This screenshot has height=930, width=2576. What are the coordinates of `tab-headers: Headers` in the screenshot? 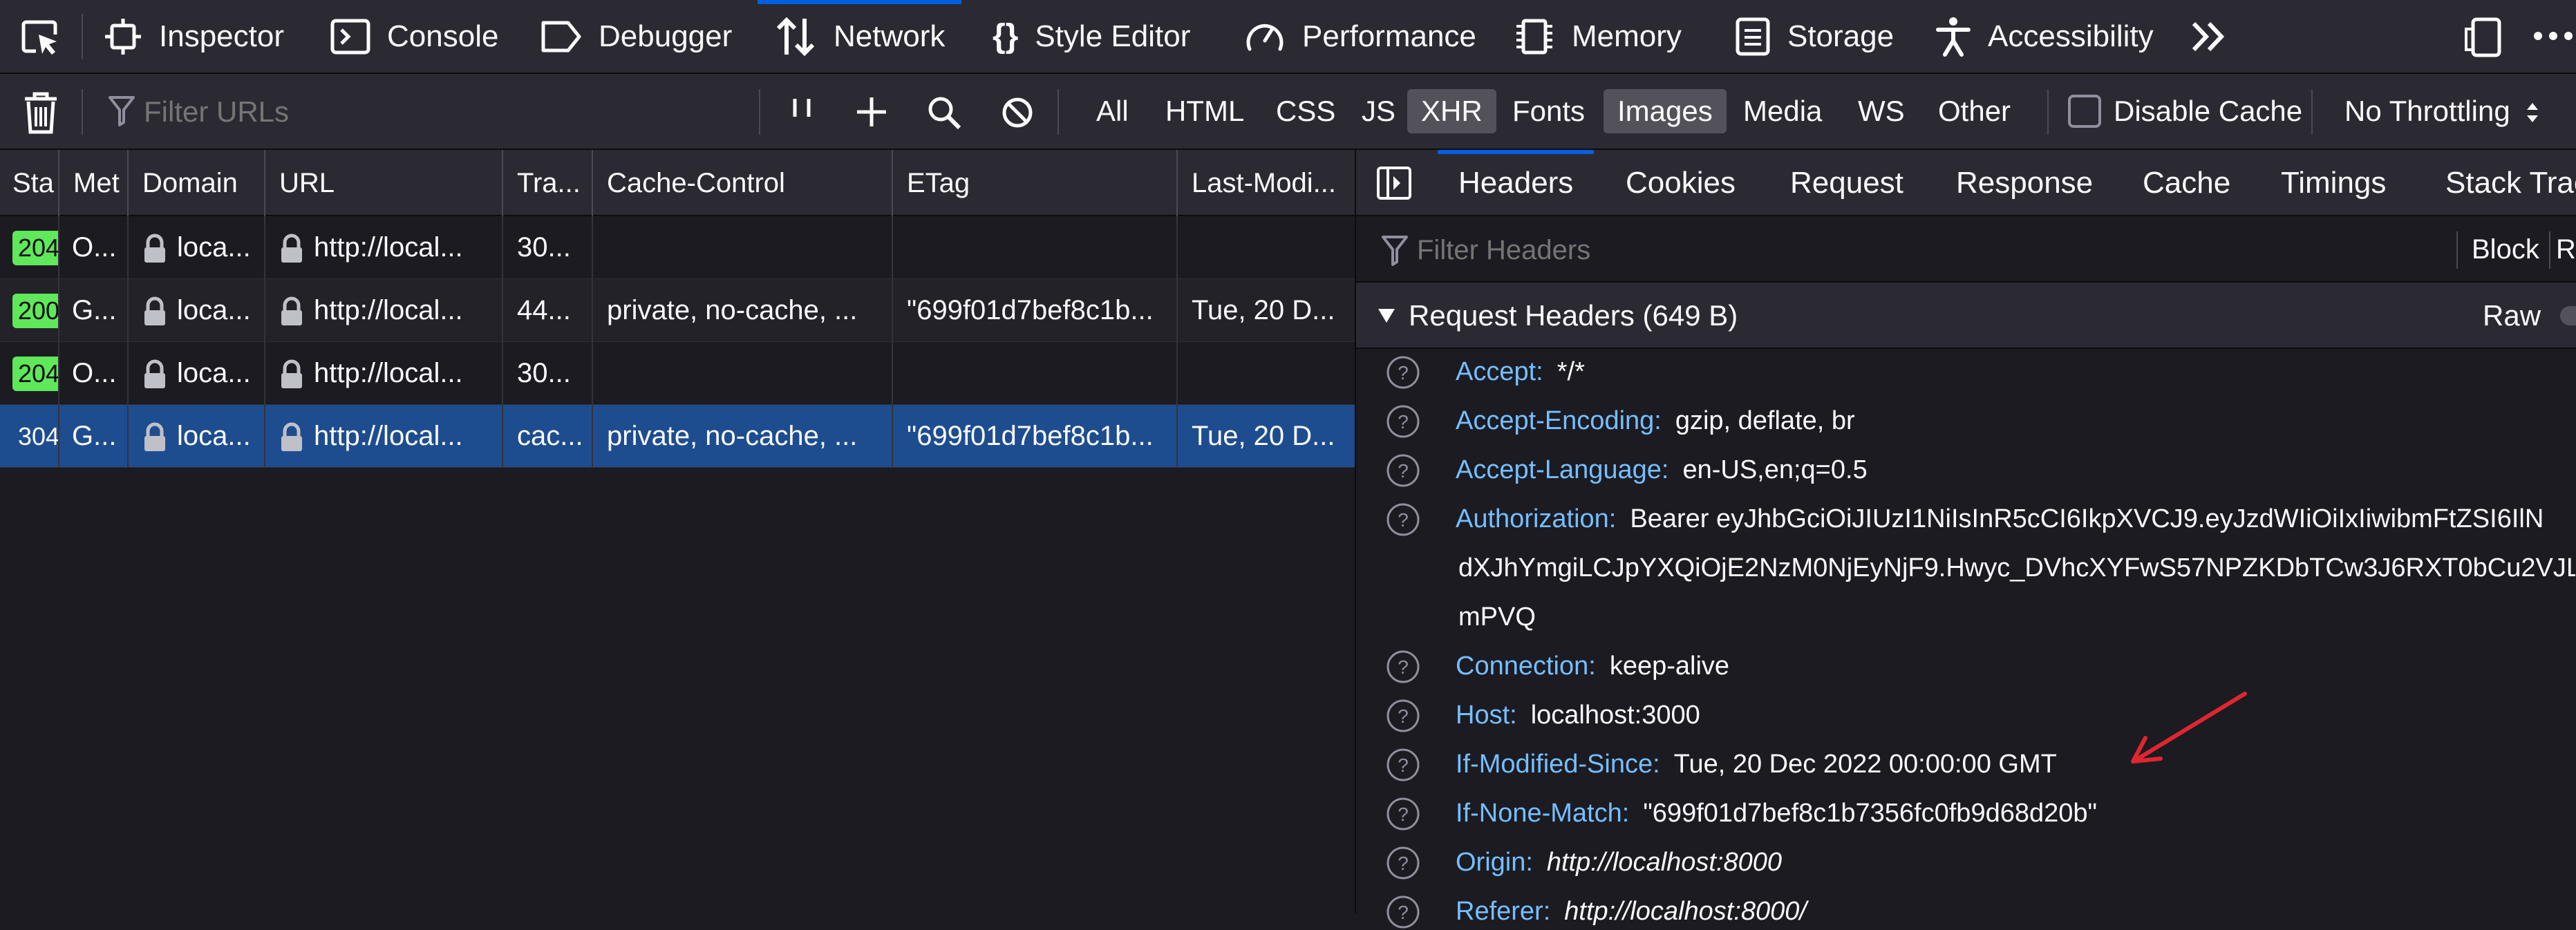 It's located at (1516, 183).